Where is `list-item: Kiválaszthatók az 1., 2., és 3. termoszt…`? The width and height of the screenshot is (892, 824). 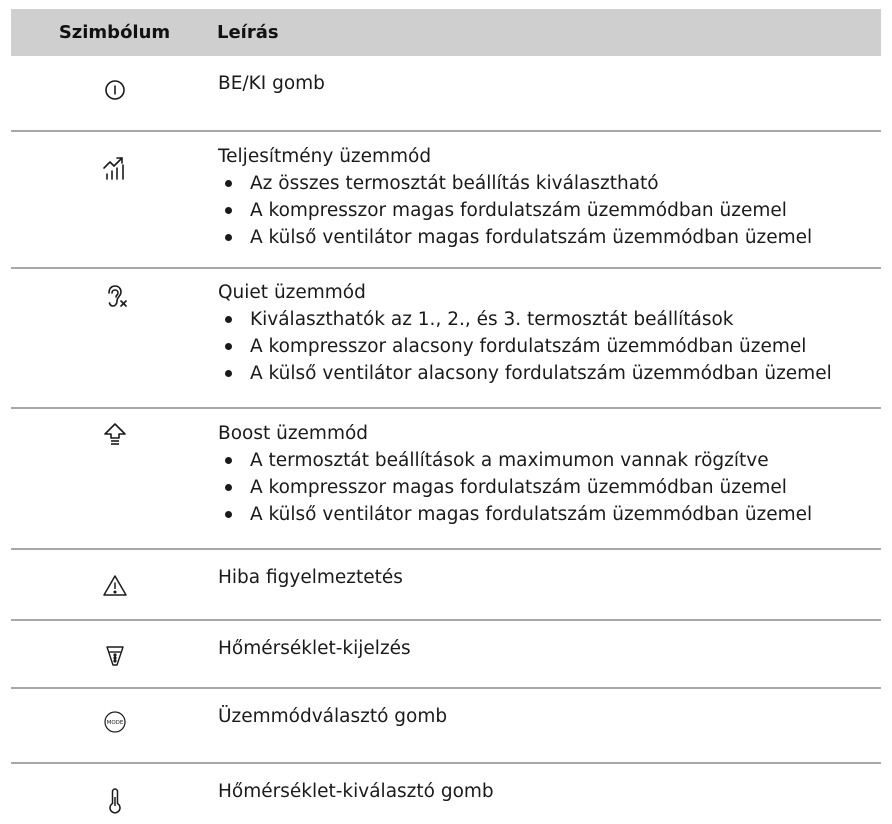 list-item: Kiválaszthatók az 1., 2., és 3. termoszt… is located at coordinates (525, 319).